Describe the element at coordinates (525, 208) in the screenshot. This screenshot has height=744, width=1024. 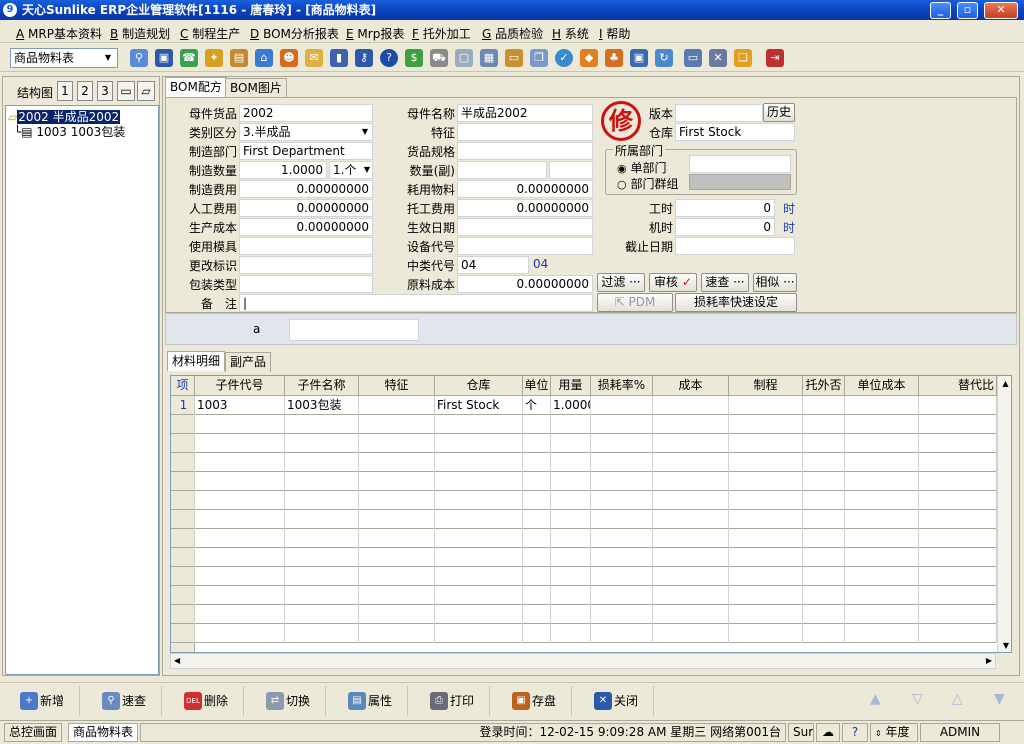
I see `outsource-field: 0.00000000` at that location.